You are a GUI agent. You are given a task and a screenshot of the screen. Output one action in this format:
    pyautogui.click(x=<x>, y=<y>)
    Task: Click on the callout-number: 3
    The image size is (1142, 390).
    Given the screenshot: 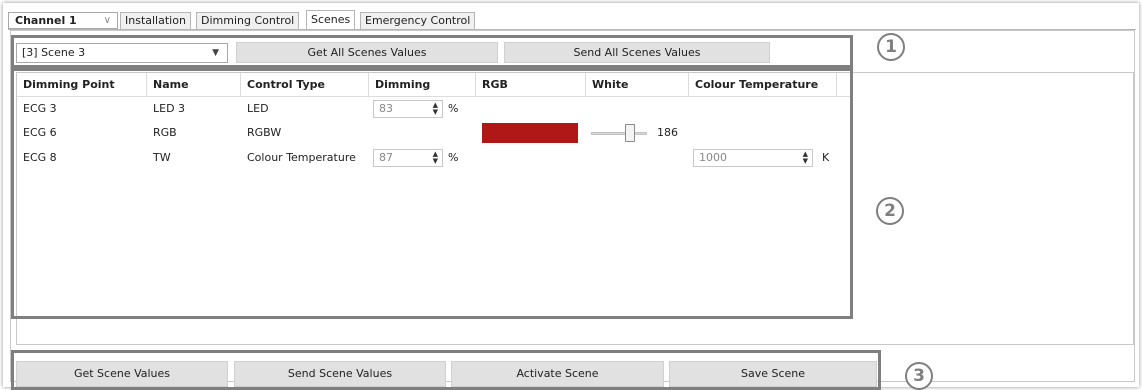 What is the action you would take?
    pyautogui.click(x=919, y=376)
    